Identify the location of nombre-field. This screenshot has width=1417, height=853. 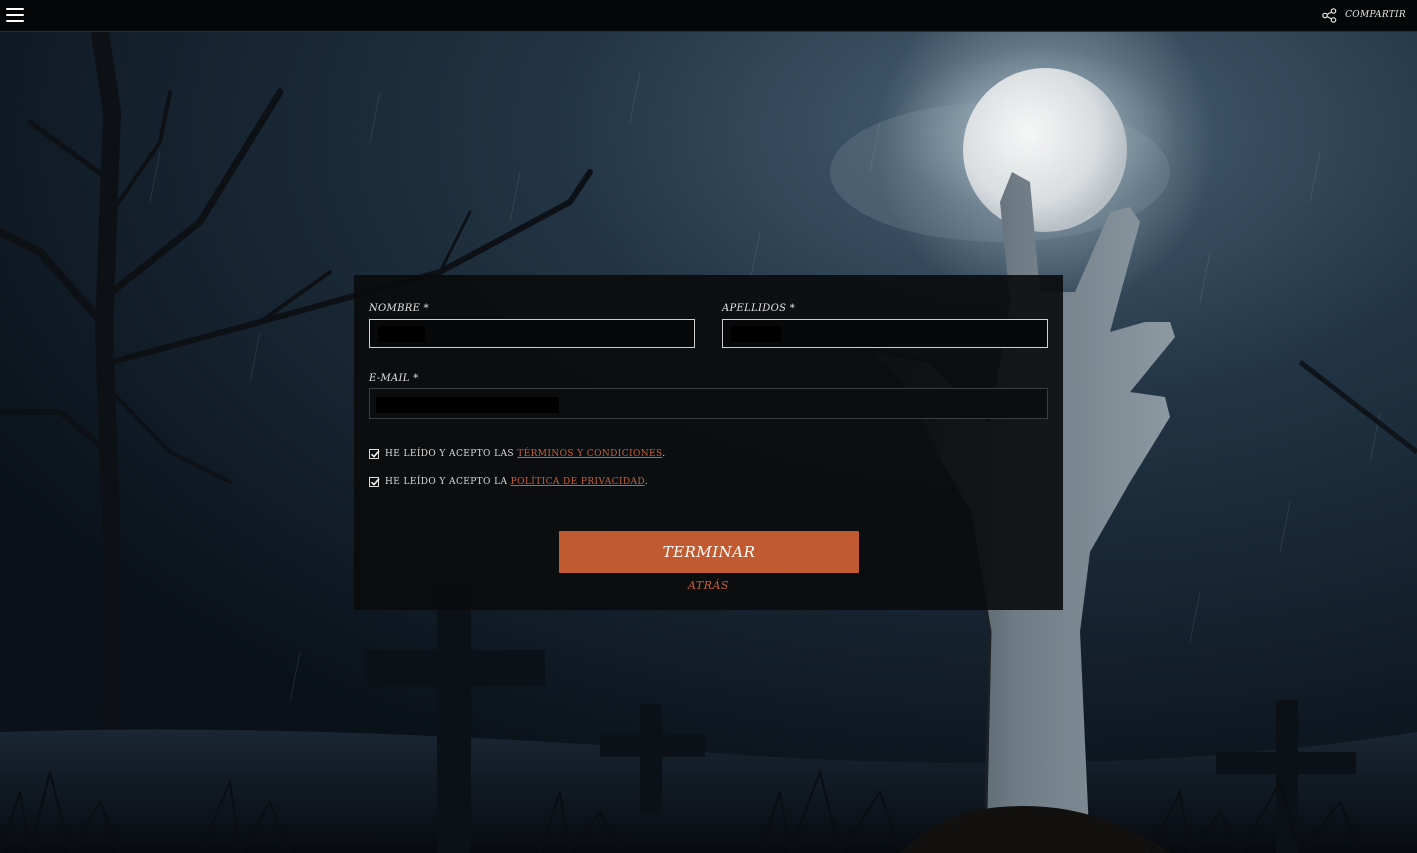
(532, 333).